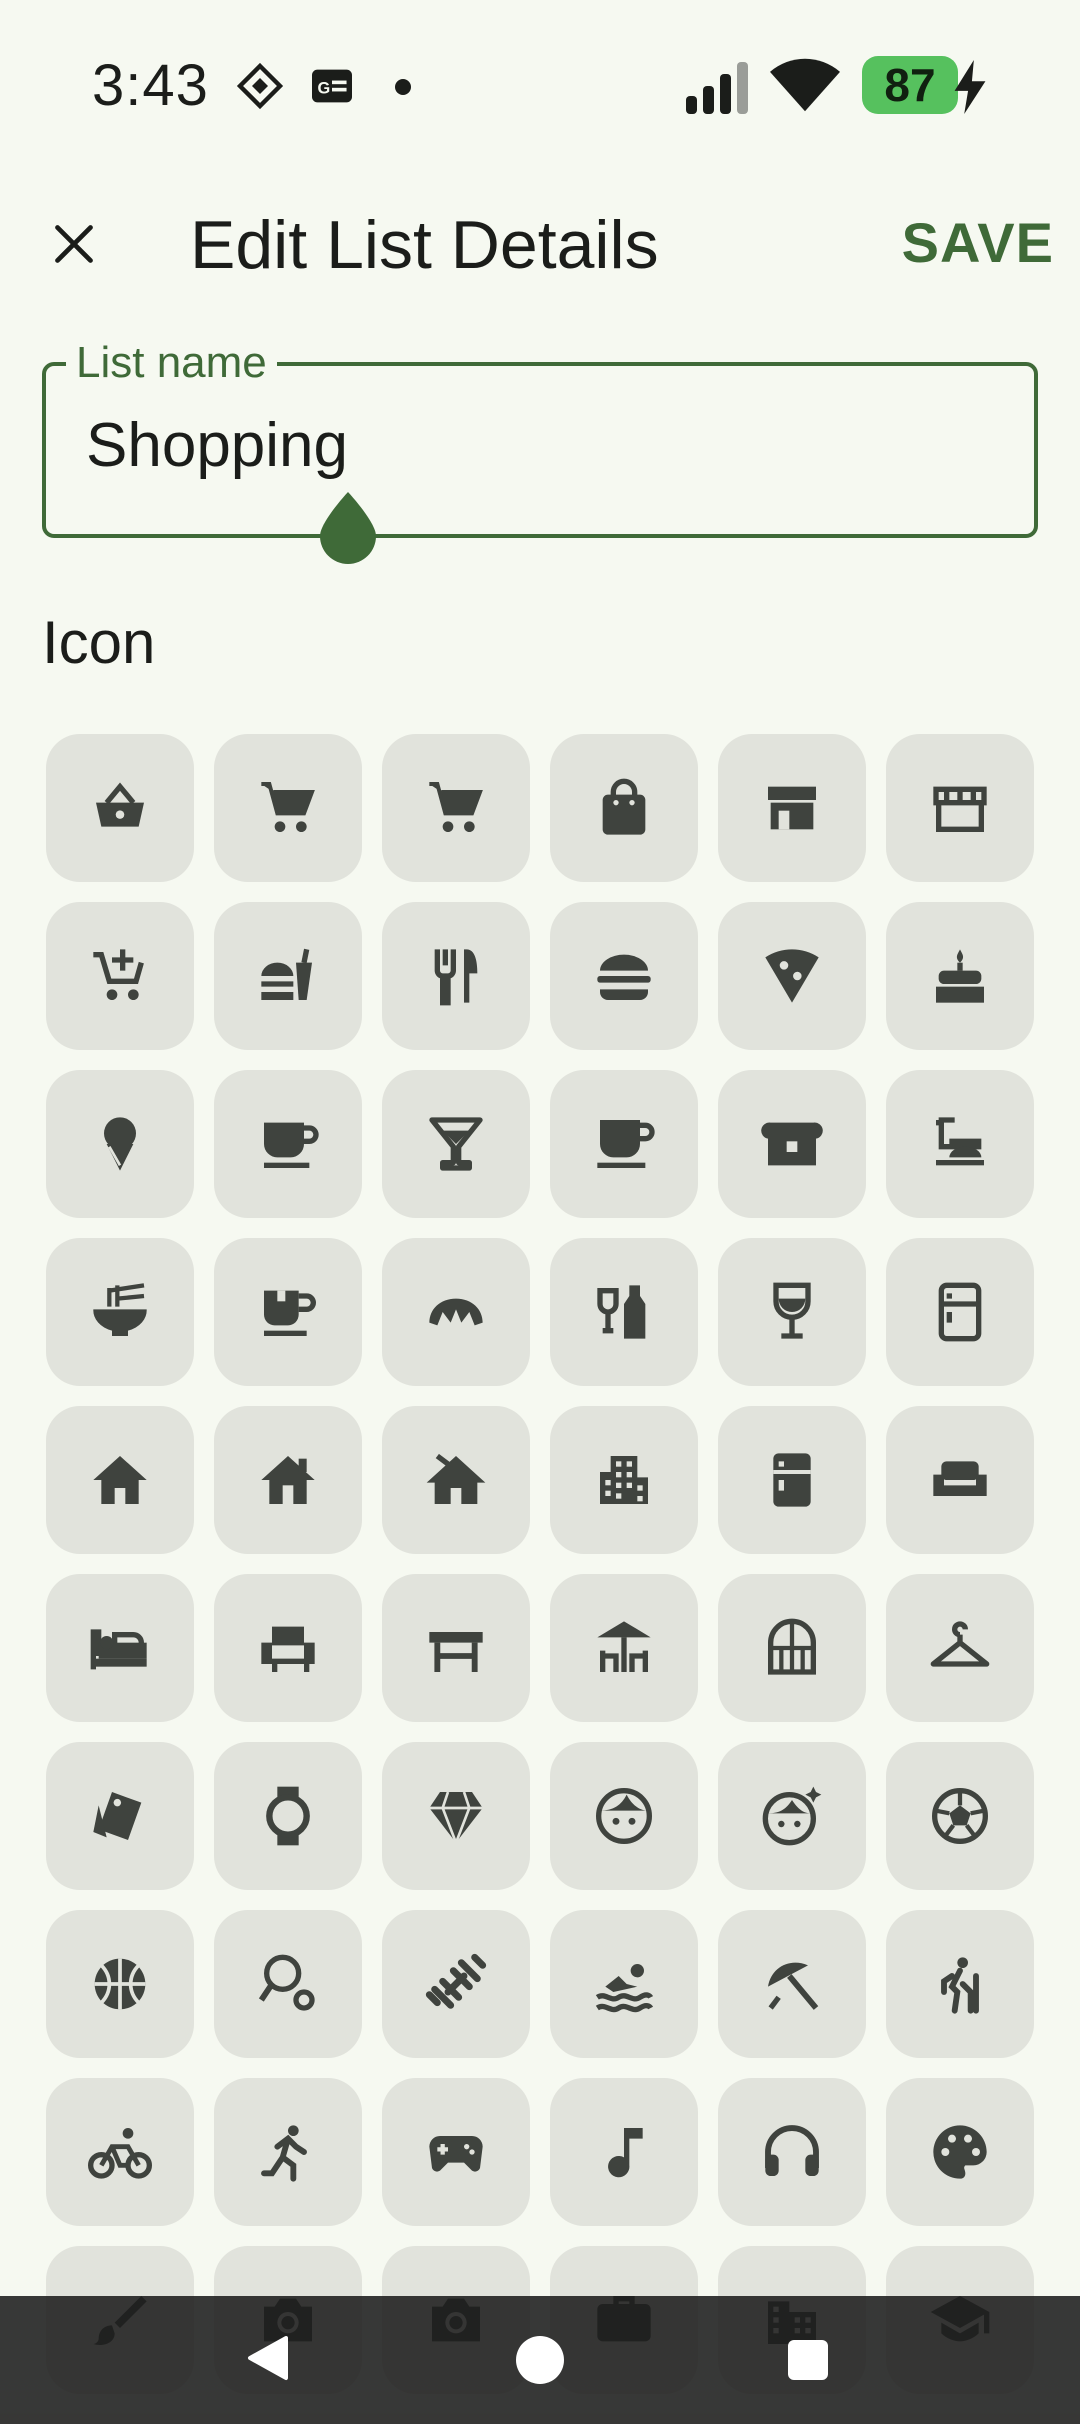  Describe the element at coordinates (74, 244) in the screenshot. I see `close-button` at that location.